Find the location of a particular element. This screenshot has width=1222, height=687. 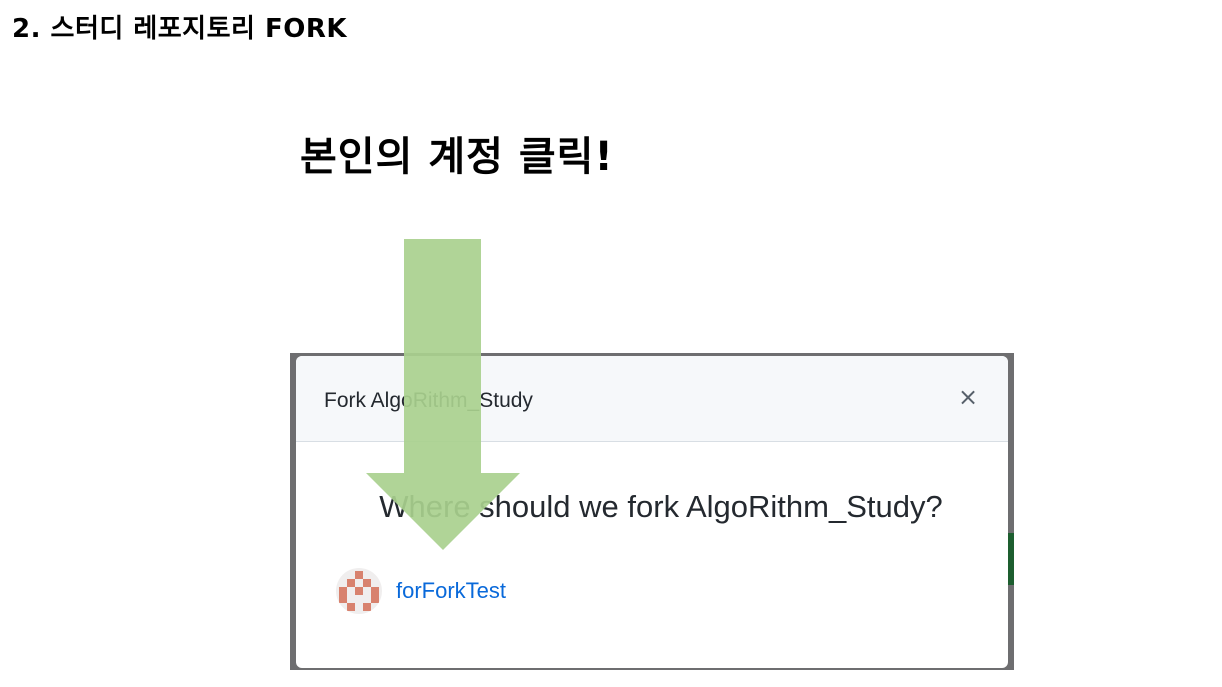

dialog-title: Fork AlgoRithm_Study is located at coordinates (428, 400).